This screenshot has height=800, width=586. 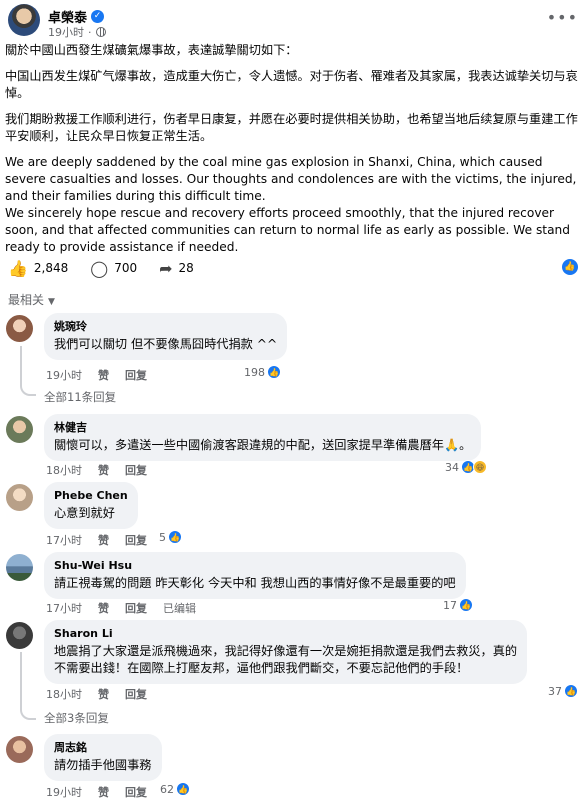 I want to click on like-count: 2,848, so click(x=51, y=268).